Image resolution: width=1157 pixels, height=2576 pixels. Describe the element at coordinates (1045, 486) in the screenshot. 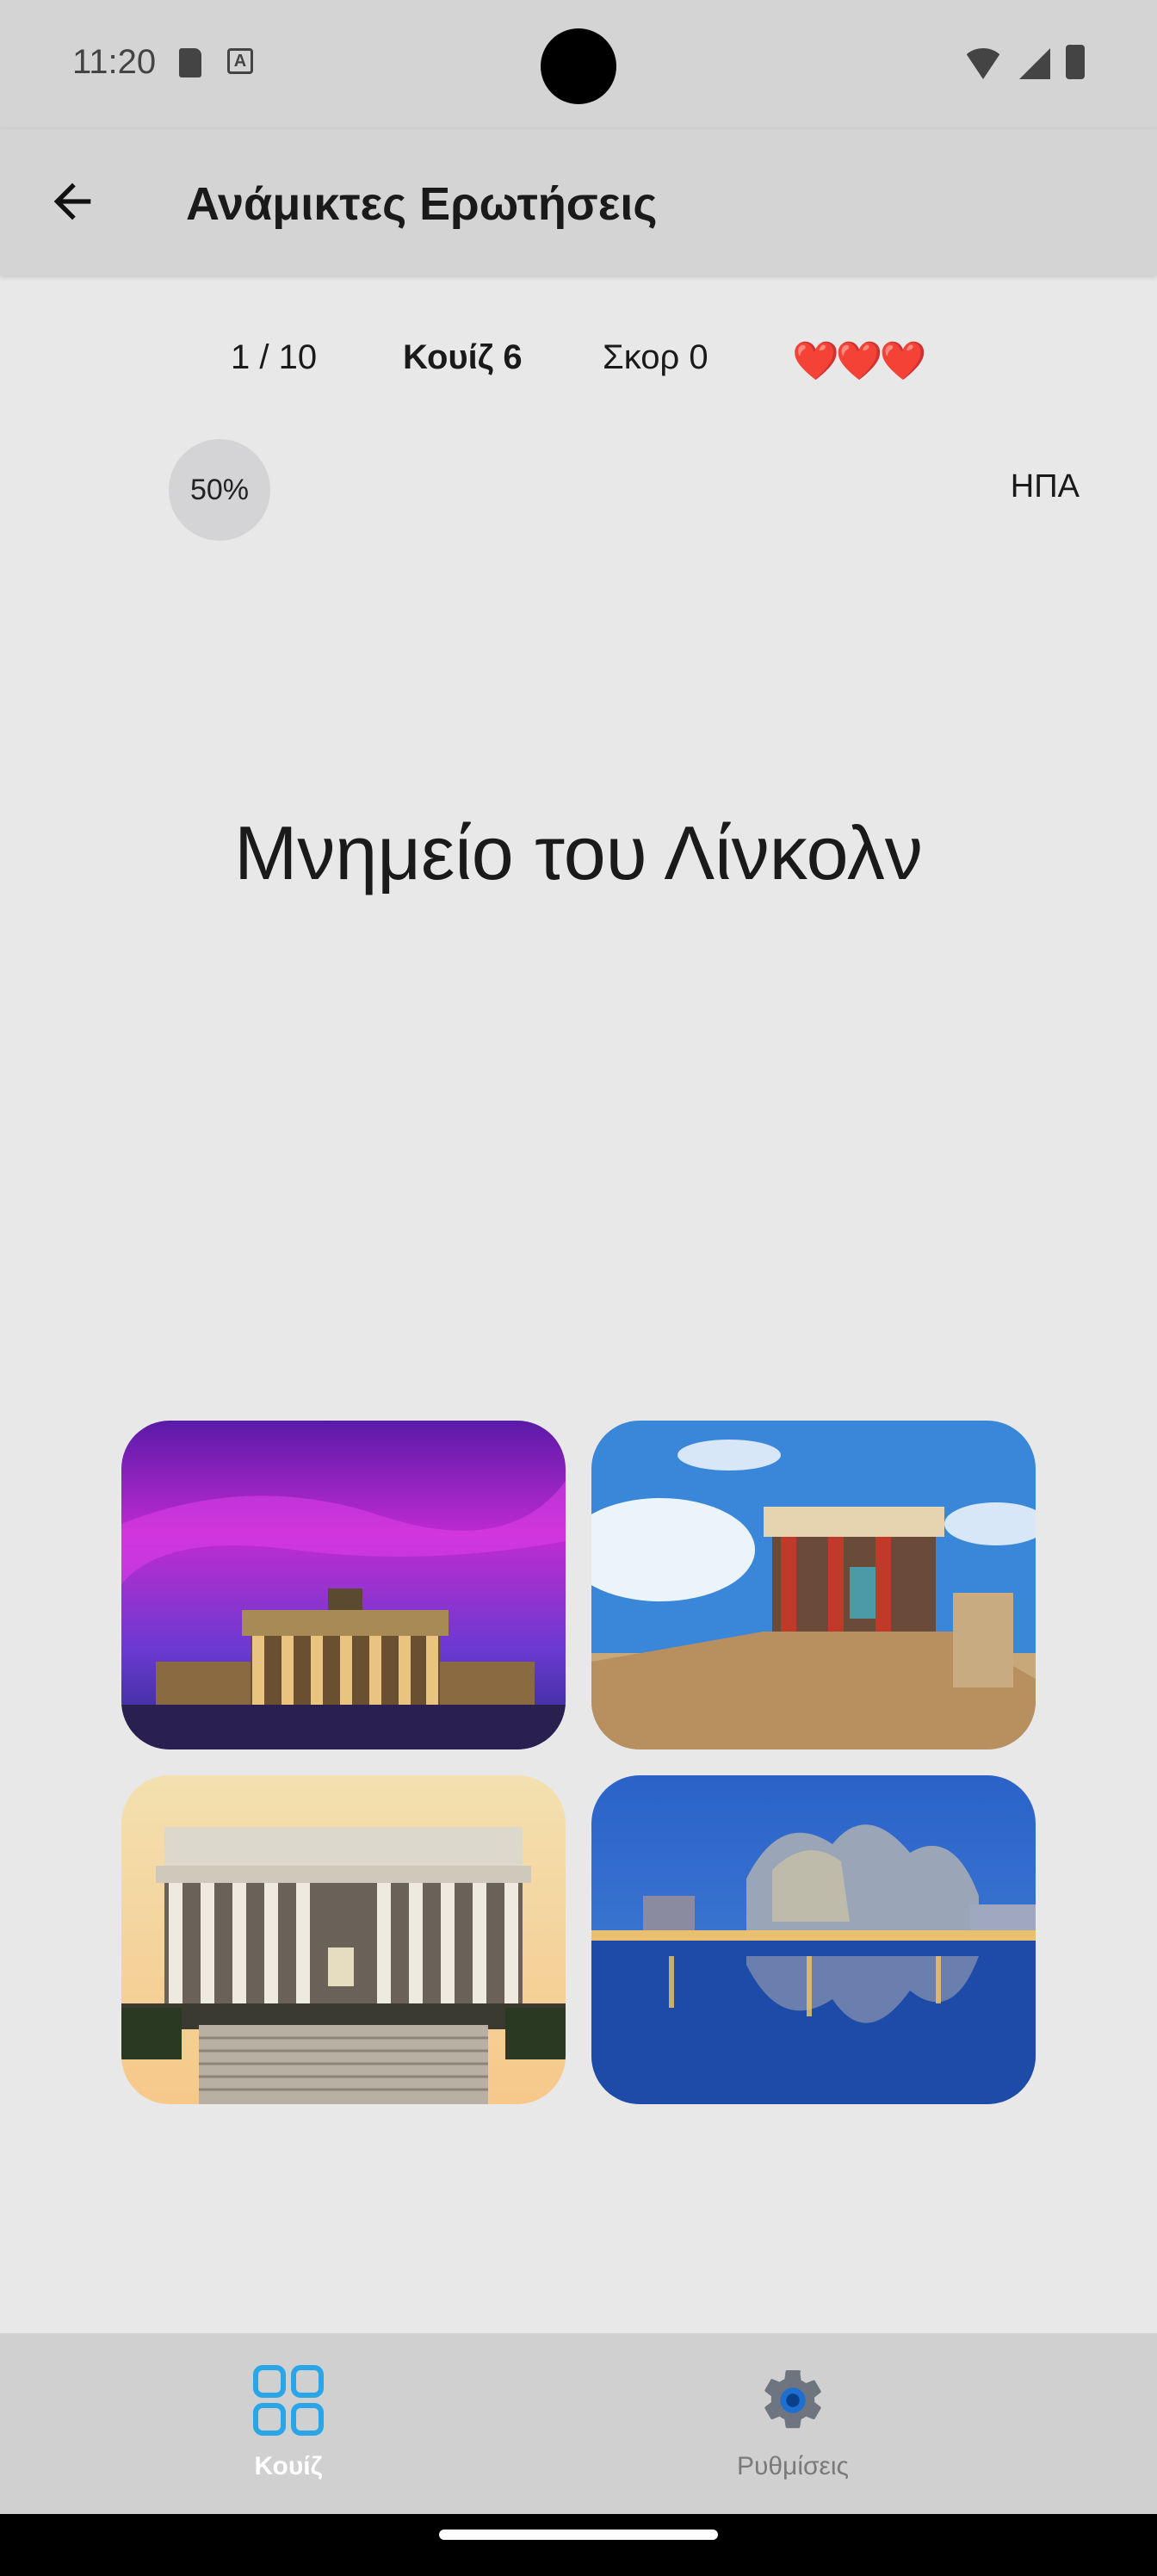

I see `country-hint: ΗΠΑ` at that location.